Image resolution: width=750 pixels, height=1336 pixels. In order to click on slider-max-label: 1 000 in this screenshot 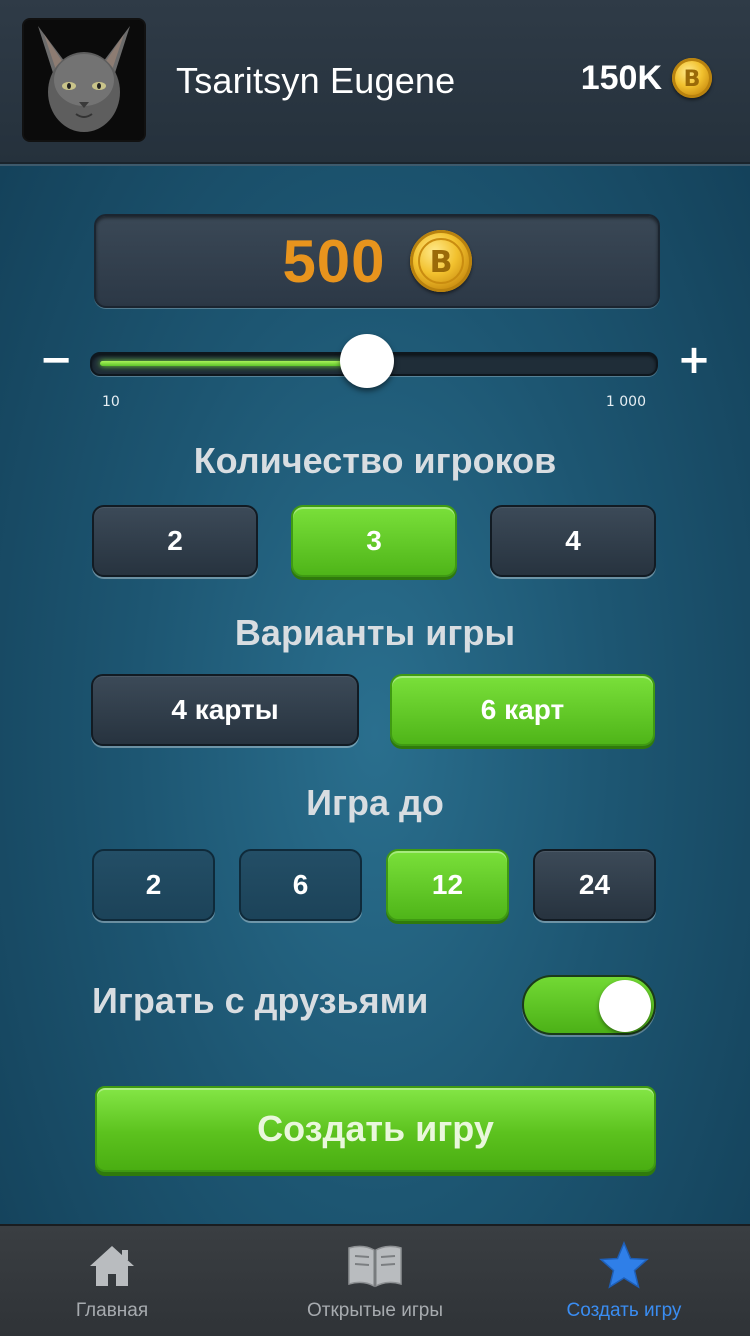, I will do `click(625, 402)`.